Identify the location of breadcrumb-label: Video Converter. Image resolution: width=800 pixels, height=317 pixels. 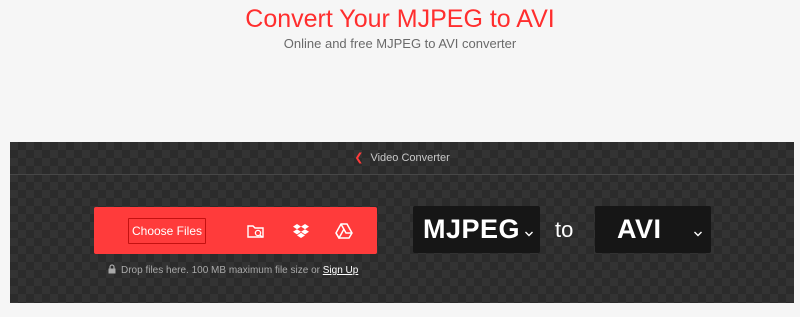
(409, 158).